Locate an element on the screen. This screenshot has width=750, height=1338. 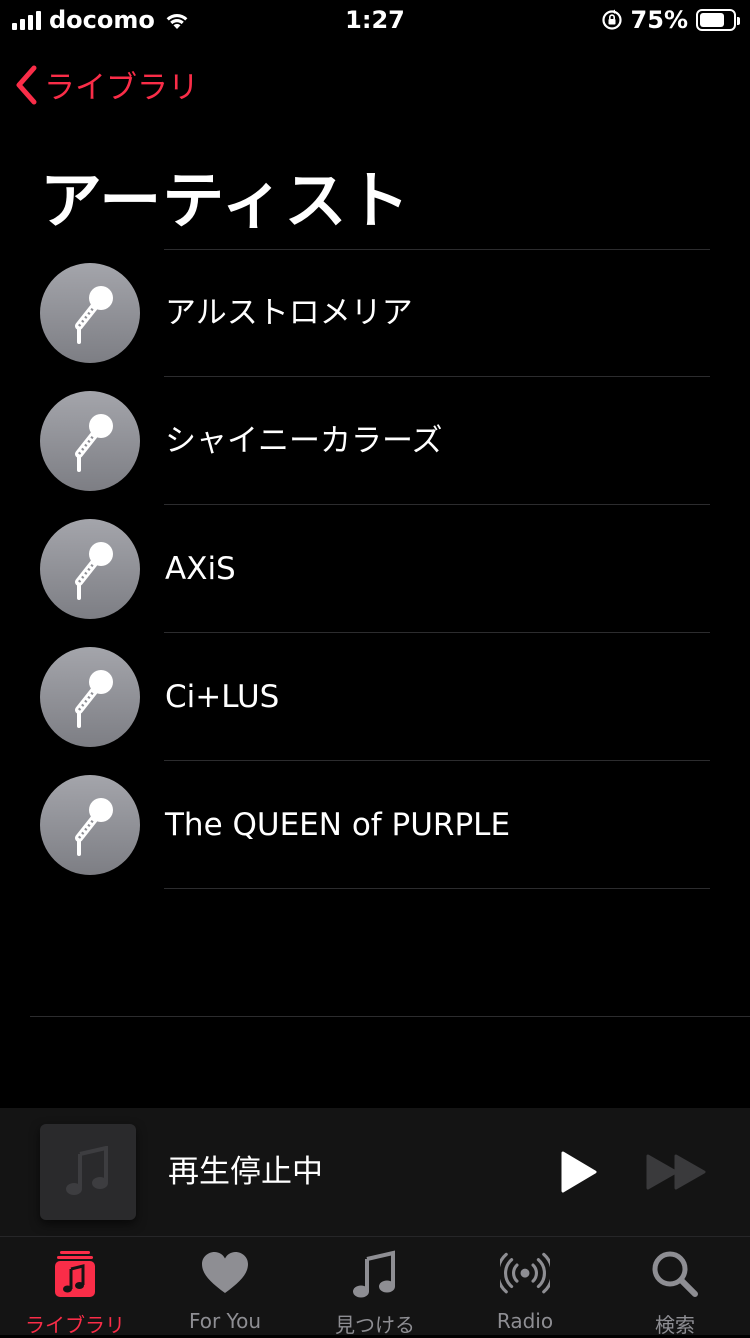
tab-for-you: For You is located at coordinates (225, 1286).